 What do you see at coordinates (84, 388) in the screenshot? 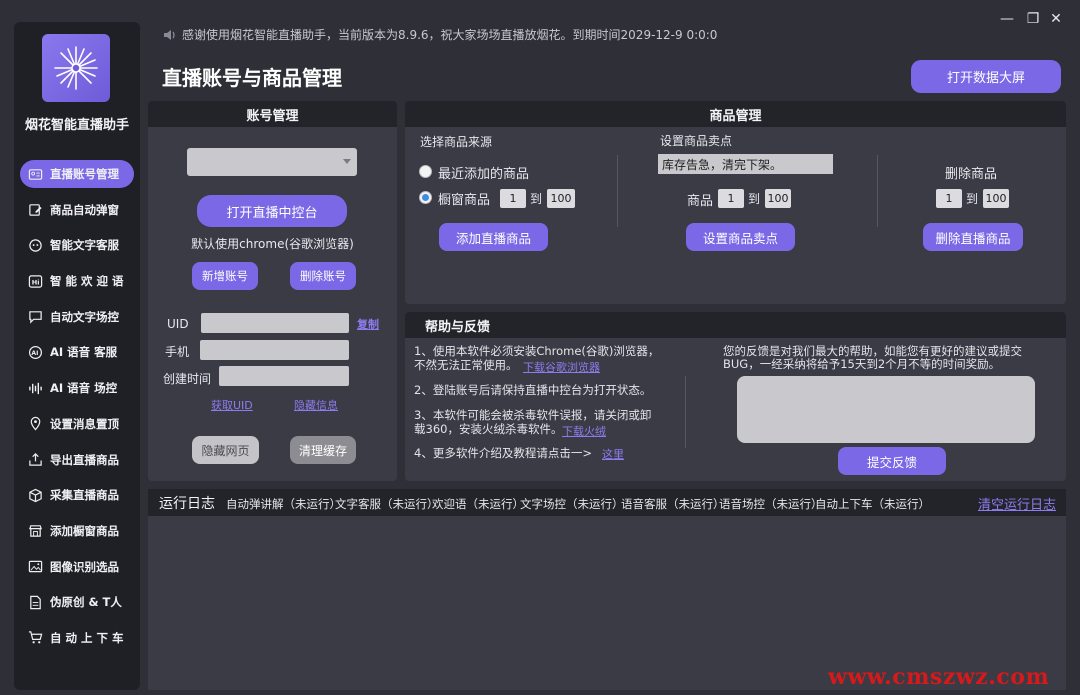
I see `sidebar-item-label: AI 语音 场控` at bounding box center [84, 388].